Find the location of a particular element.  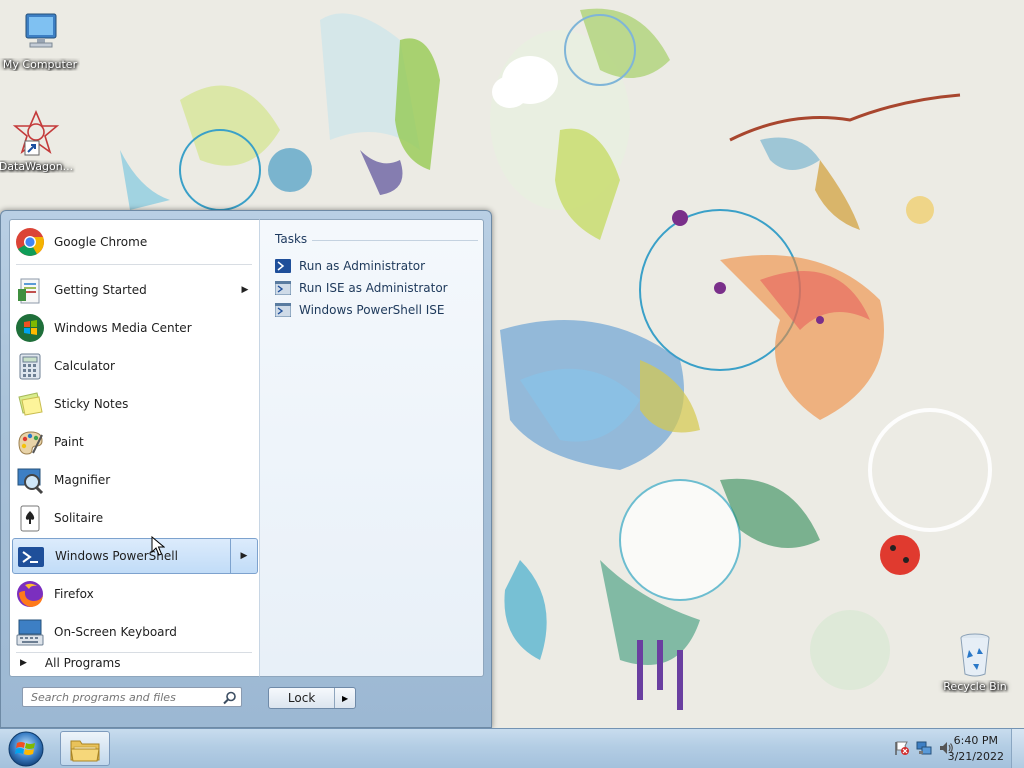

program-label: On-Screen Keyboard is located at coordinates (115, 632).